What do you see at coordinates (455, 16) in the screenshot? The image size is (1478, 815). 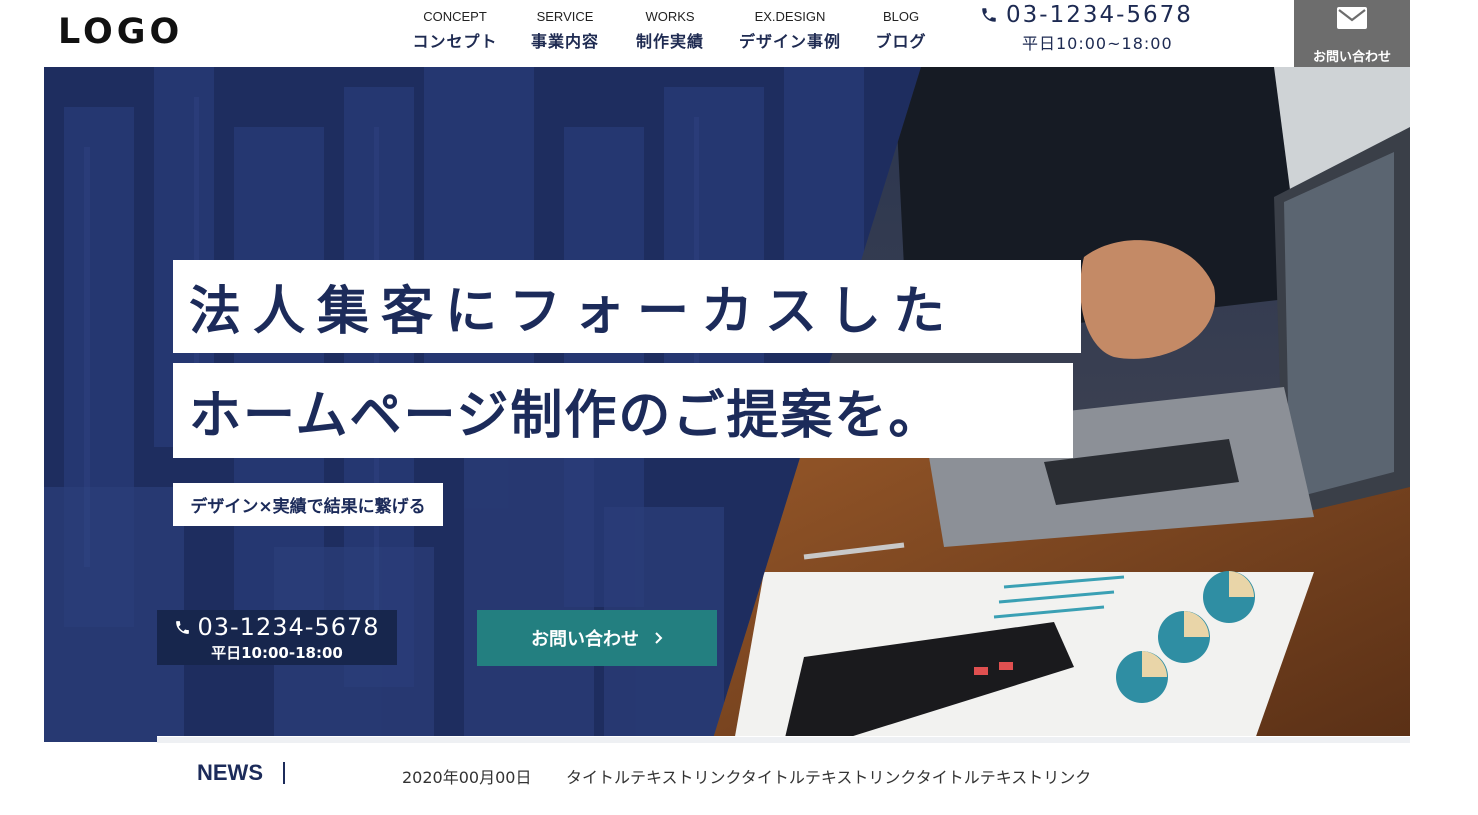 I see `nav-item-en-label: CONCEPT` at bounding box center [455, 16].